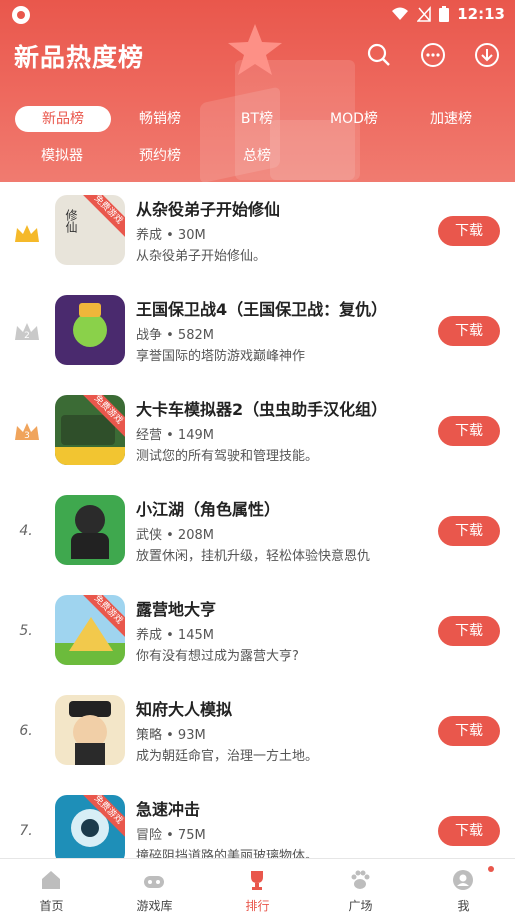  Describe the element at coordinates (491, 869) in the screenshot. I see `notification-dot` at that location.